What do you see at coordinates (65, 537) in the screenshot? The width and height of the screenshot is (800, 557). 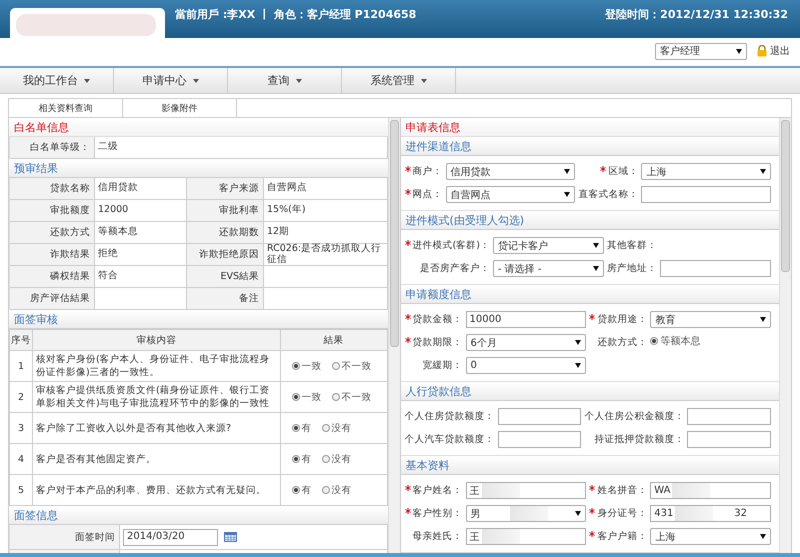 I see `field-label: 面签时间` at bounding box center [65, 537].